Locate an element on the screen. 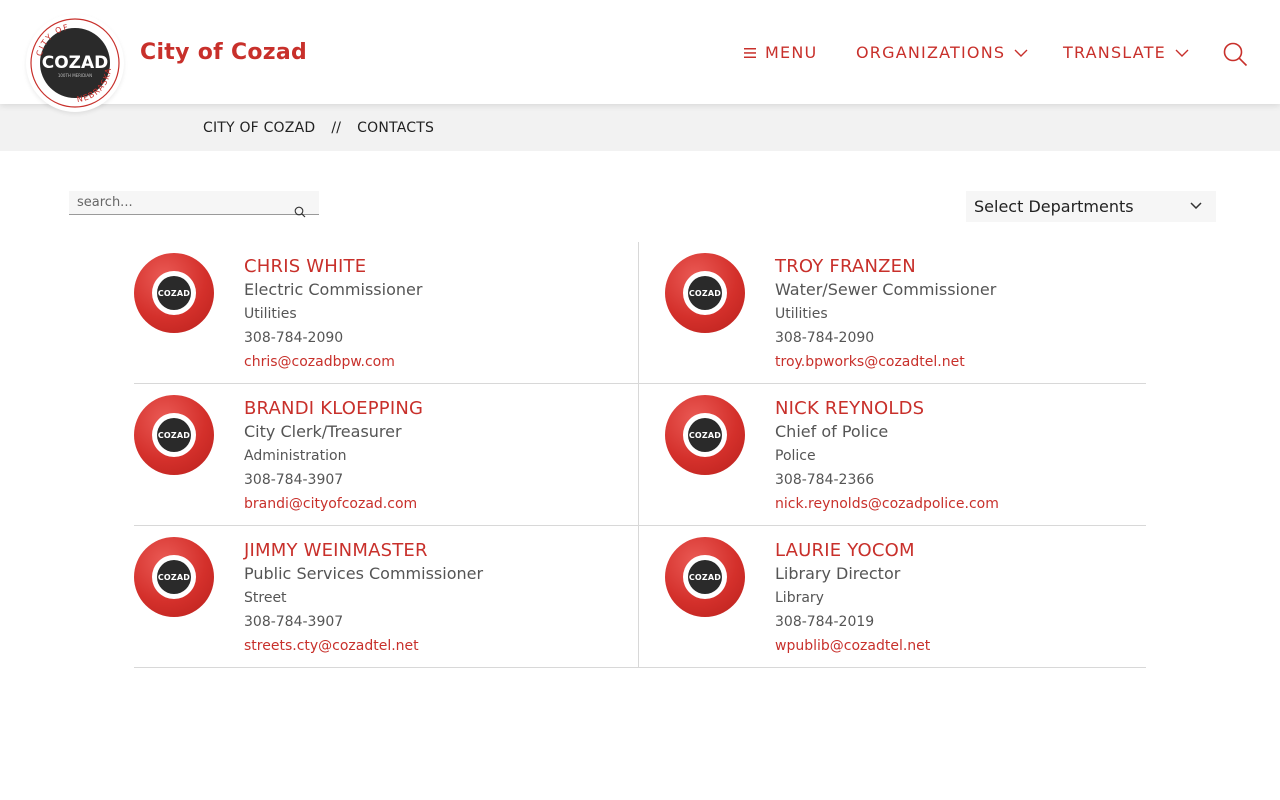 This screenshot has height=800, width=1280. department-select: Select Departments is located at coordinates (1091, 206).